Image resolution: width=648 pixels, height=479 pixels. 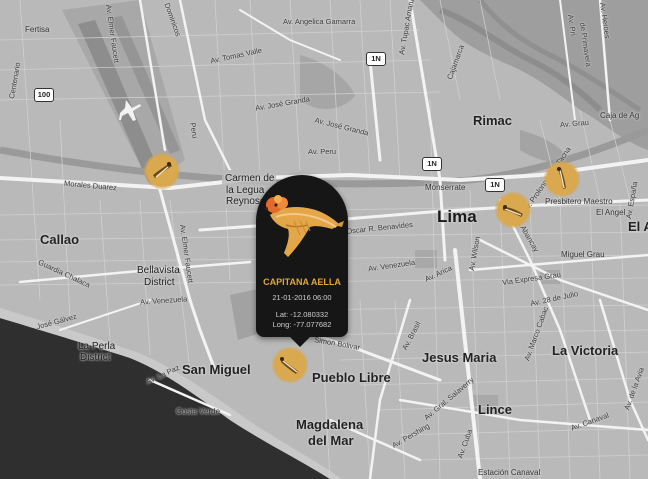 I want to click on label-callao: Callao, so click(x=60, y=239).